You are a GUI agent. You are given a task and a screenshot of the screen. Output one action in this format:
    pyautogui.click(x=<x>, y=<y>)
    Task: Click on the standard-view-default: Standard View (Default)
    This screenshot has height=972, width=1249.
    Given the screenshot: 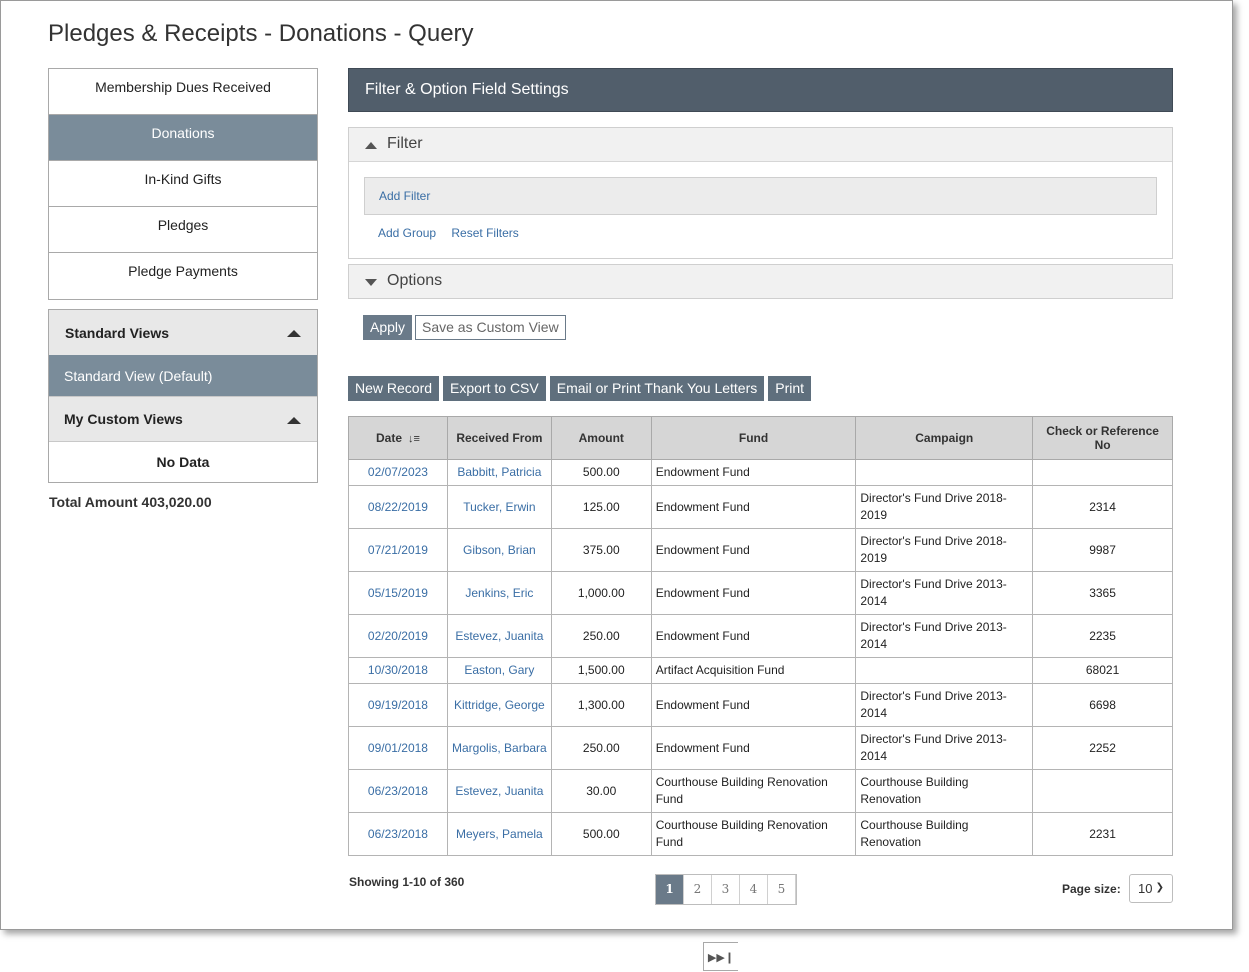 What is the action you would take?
    pyautogui.click(x=183, y=375)
    